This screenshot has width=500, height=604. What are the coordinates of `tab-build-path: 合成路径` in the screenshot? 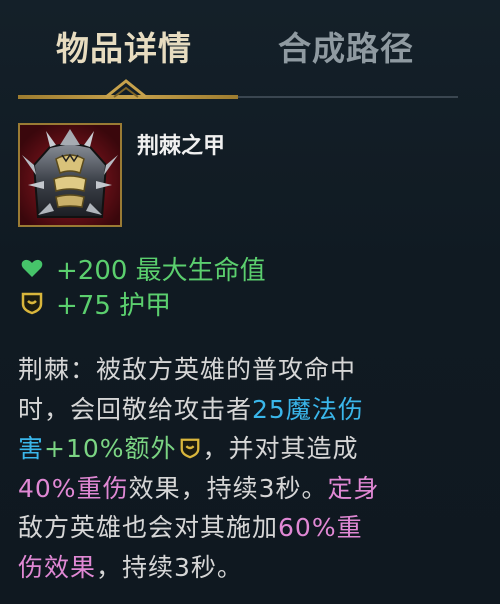 It's located at (346, 46).